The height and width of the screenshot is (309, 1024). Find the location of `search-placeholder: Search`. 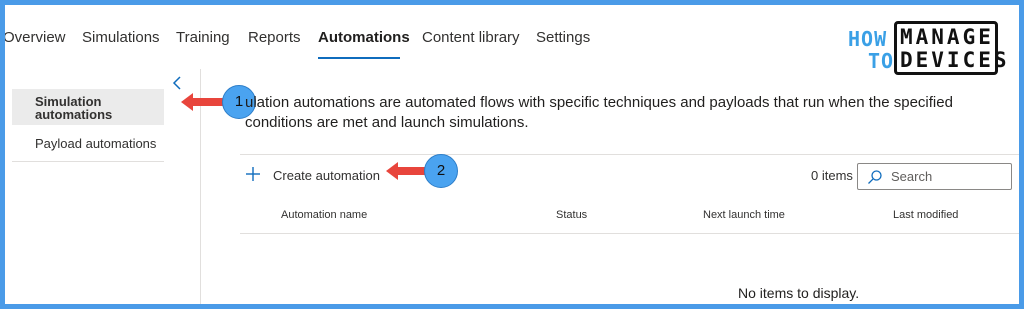

search-placeholder: Search is located at coordinates (912, 176).